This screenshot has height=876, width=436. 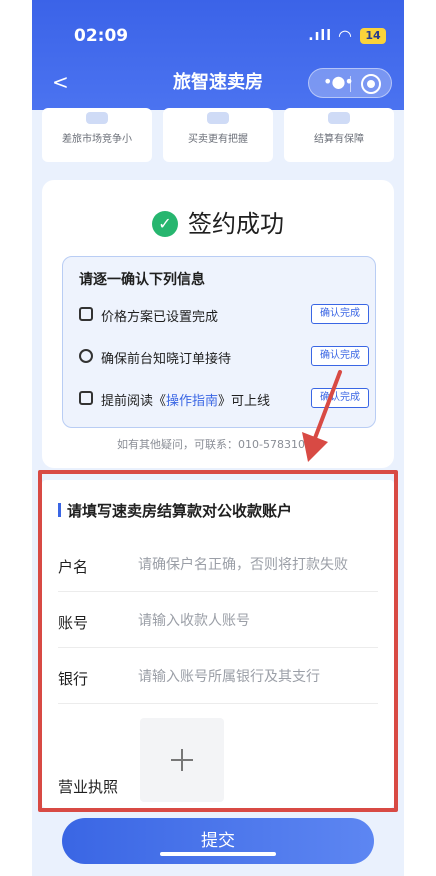 What do you see at coordinates (86, 356) in the screenshot?
I see `reception-icon` at bounding box center [86, 356].